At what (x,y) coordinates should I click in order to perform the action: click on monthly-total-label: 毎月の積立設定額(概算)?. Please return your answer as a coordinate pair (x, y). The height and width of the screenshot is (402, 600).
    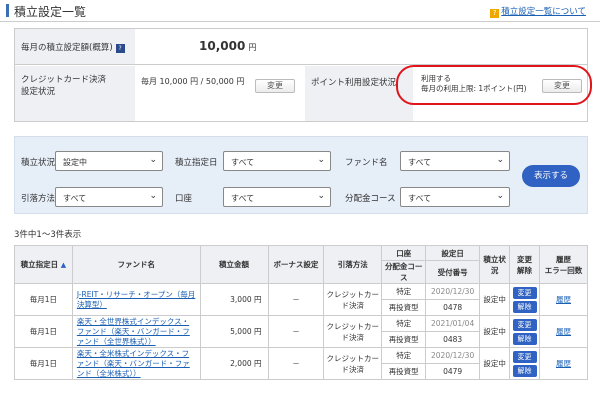
    Looking at the image, I should click on (75, 46).